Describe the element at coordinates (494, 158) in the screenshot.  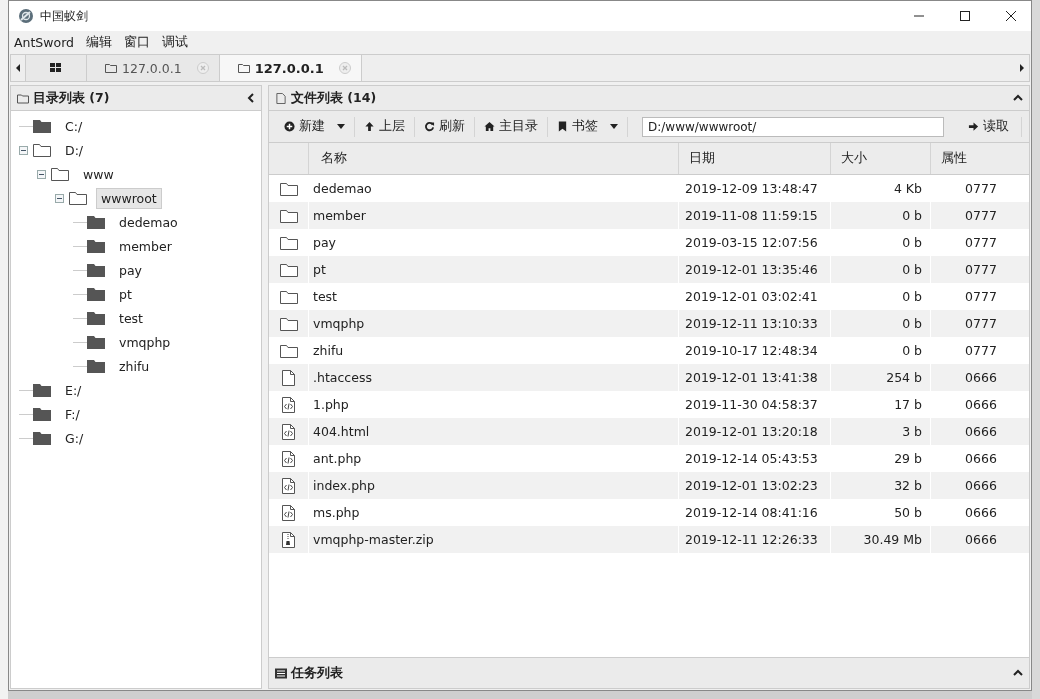
I see `column-header: 名称` at that location.